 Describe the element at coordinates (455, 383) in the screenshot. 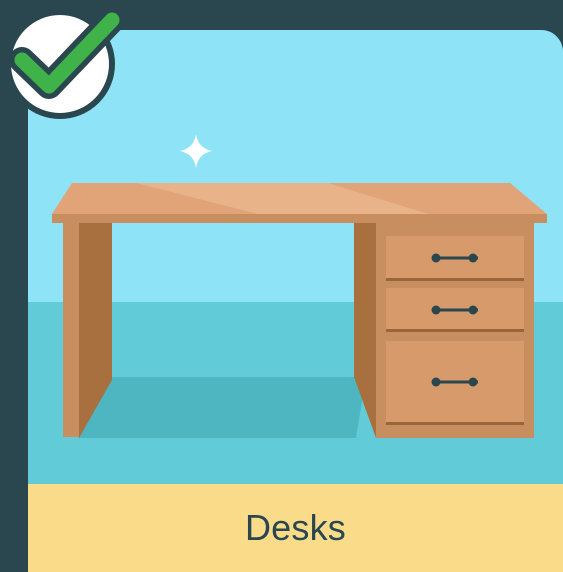

I see `desk-drawer-bottom` at that location.